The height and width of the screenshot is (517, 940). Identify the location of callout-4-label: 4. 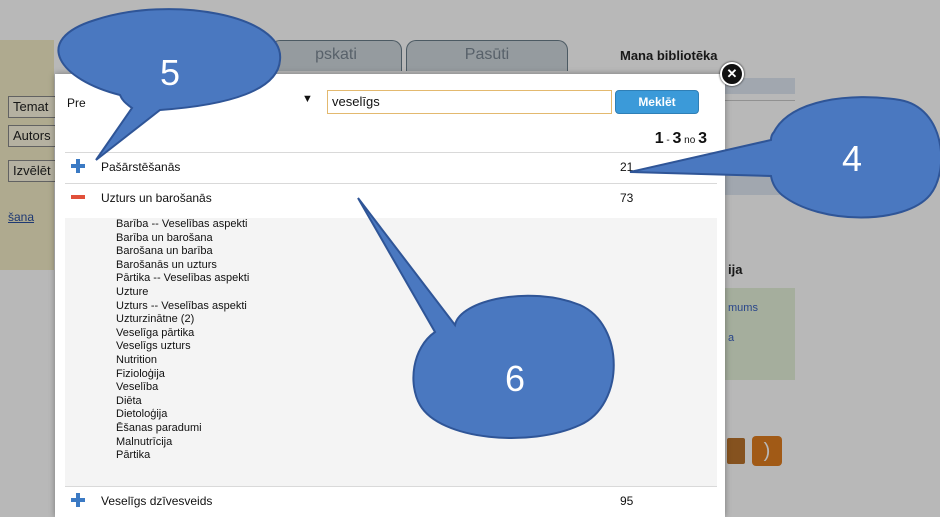
(852, 158).